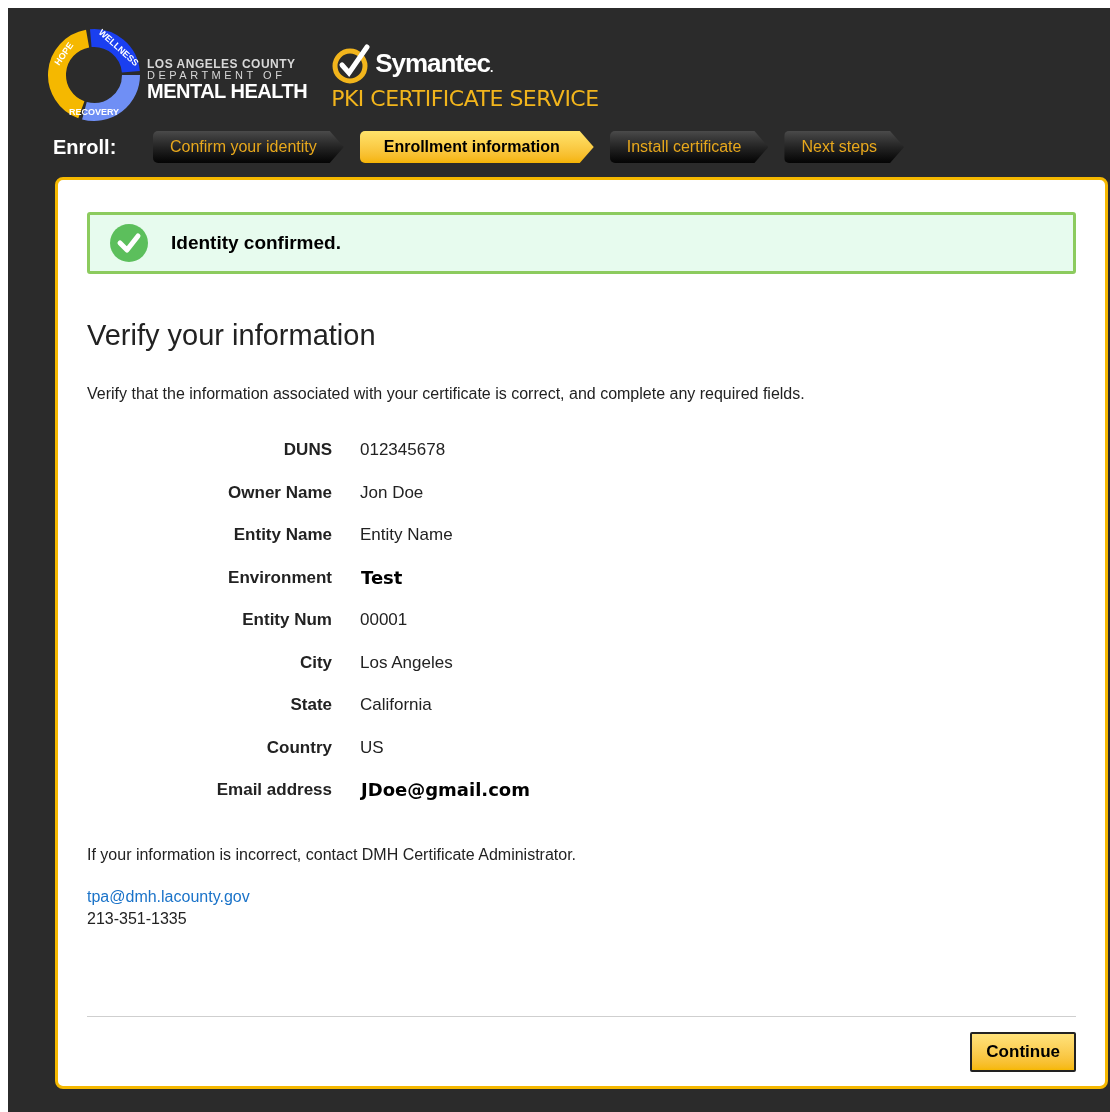 The image size is (1110, 1112). What do you see at coordinates (432, 62) in the screenshot?
I see `brand-name: Symantec` at bounding box center [432, 62].